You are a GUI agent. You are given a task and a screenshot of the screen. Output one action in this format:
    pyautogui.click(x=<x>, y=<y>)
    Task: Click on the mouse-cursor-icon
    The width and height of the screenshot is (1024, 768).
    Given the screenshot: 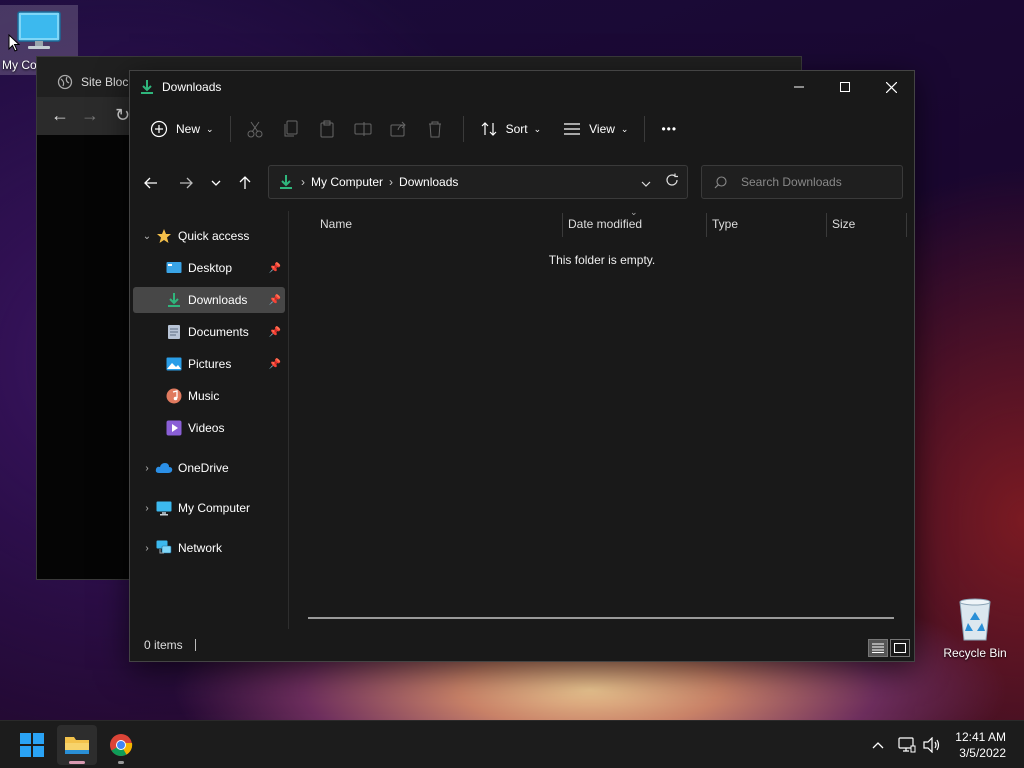 What is the action you would take?
    pyautogui.click(x=14, y=43)
    